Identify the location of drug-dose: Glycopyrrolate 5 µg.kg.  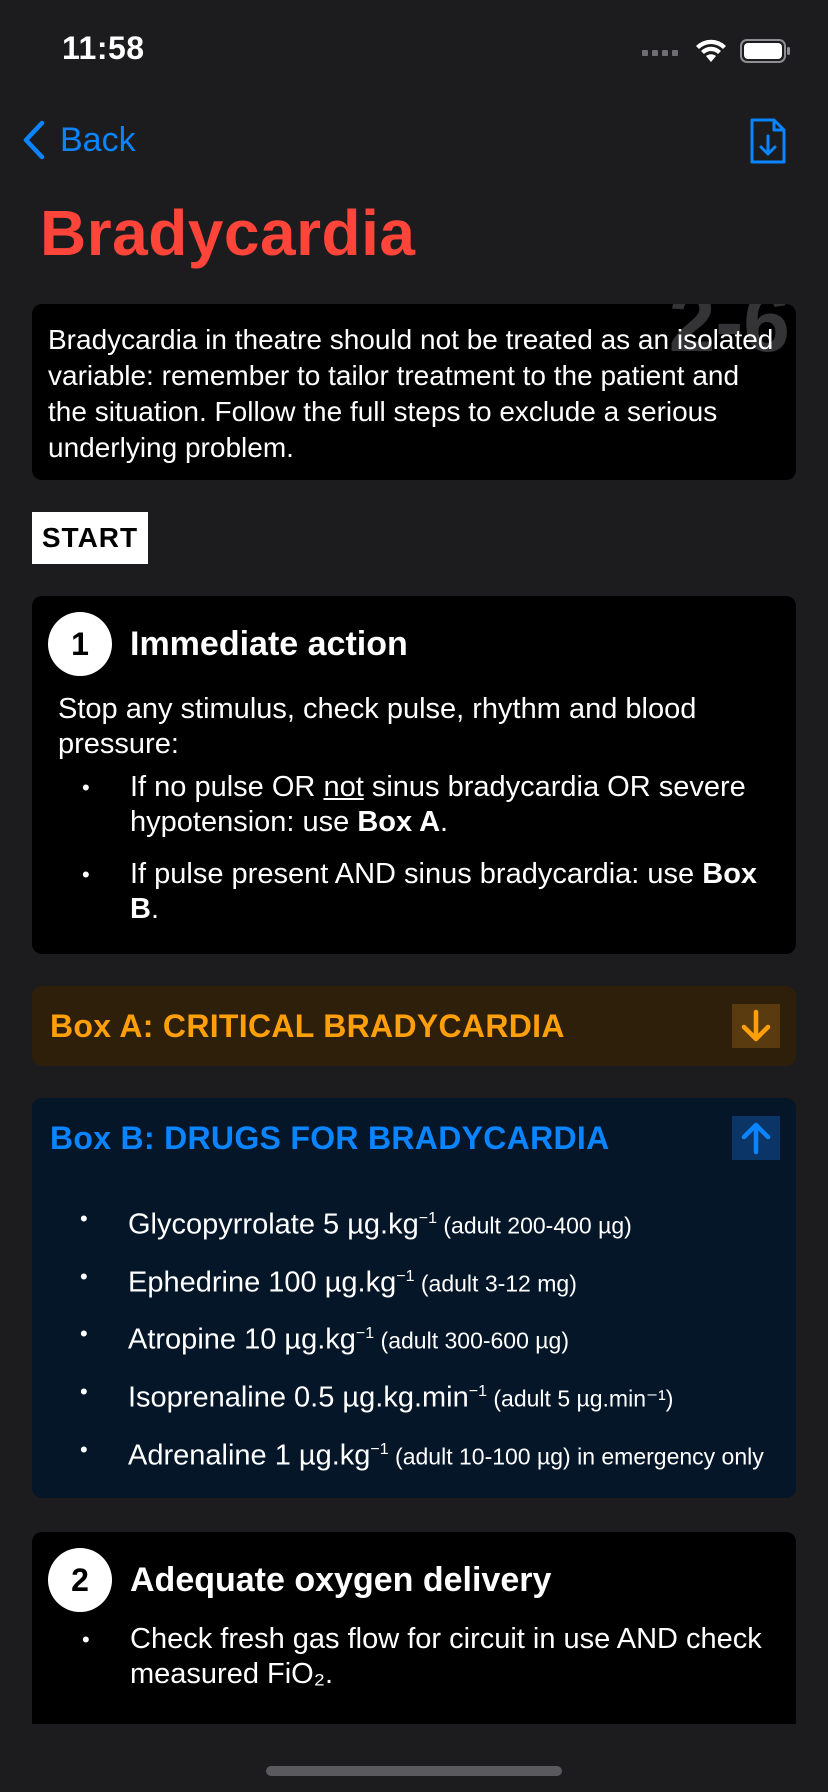
(273, 1224).